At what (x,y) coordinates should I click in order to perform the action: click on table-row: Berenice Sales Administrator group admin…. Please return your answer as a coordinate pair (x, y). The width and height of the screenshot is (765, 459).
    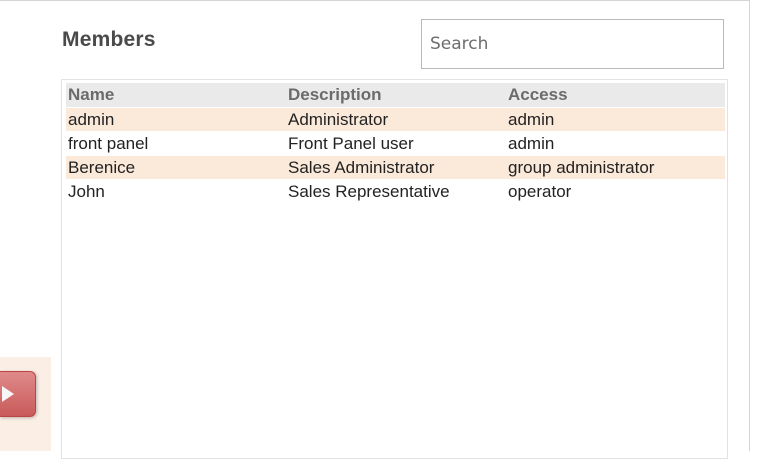
    Looking at the image, I should click on (395, 167).